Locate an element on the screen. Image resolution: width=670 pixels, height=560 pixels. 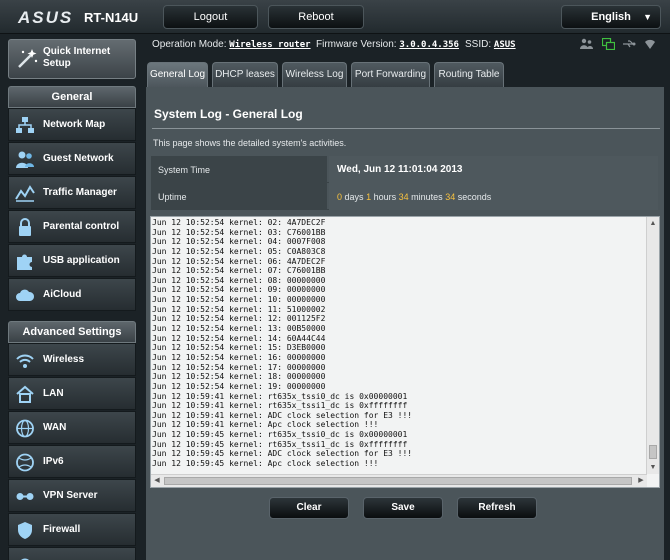
ssid-link: ASUS is located at coordinates (505, 45).